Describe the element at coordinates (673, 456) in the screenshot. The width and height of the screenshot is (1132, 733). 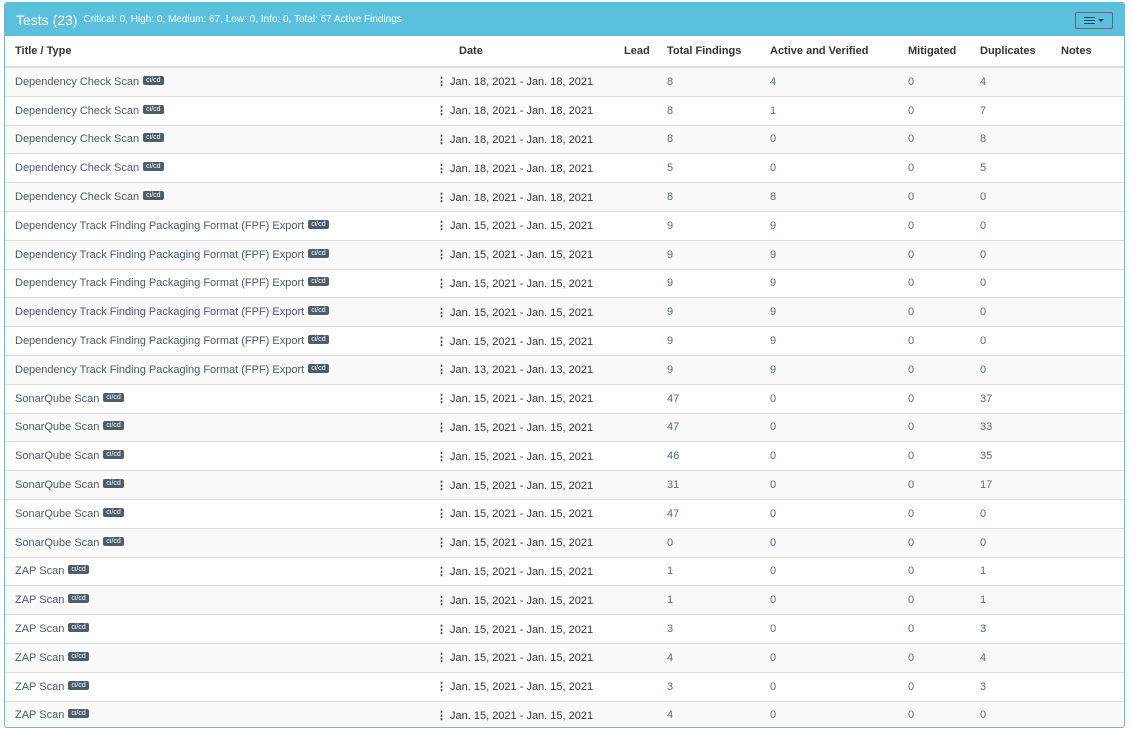
I see `total-findings-link: 46` at that location.